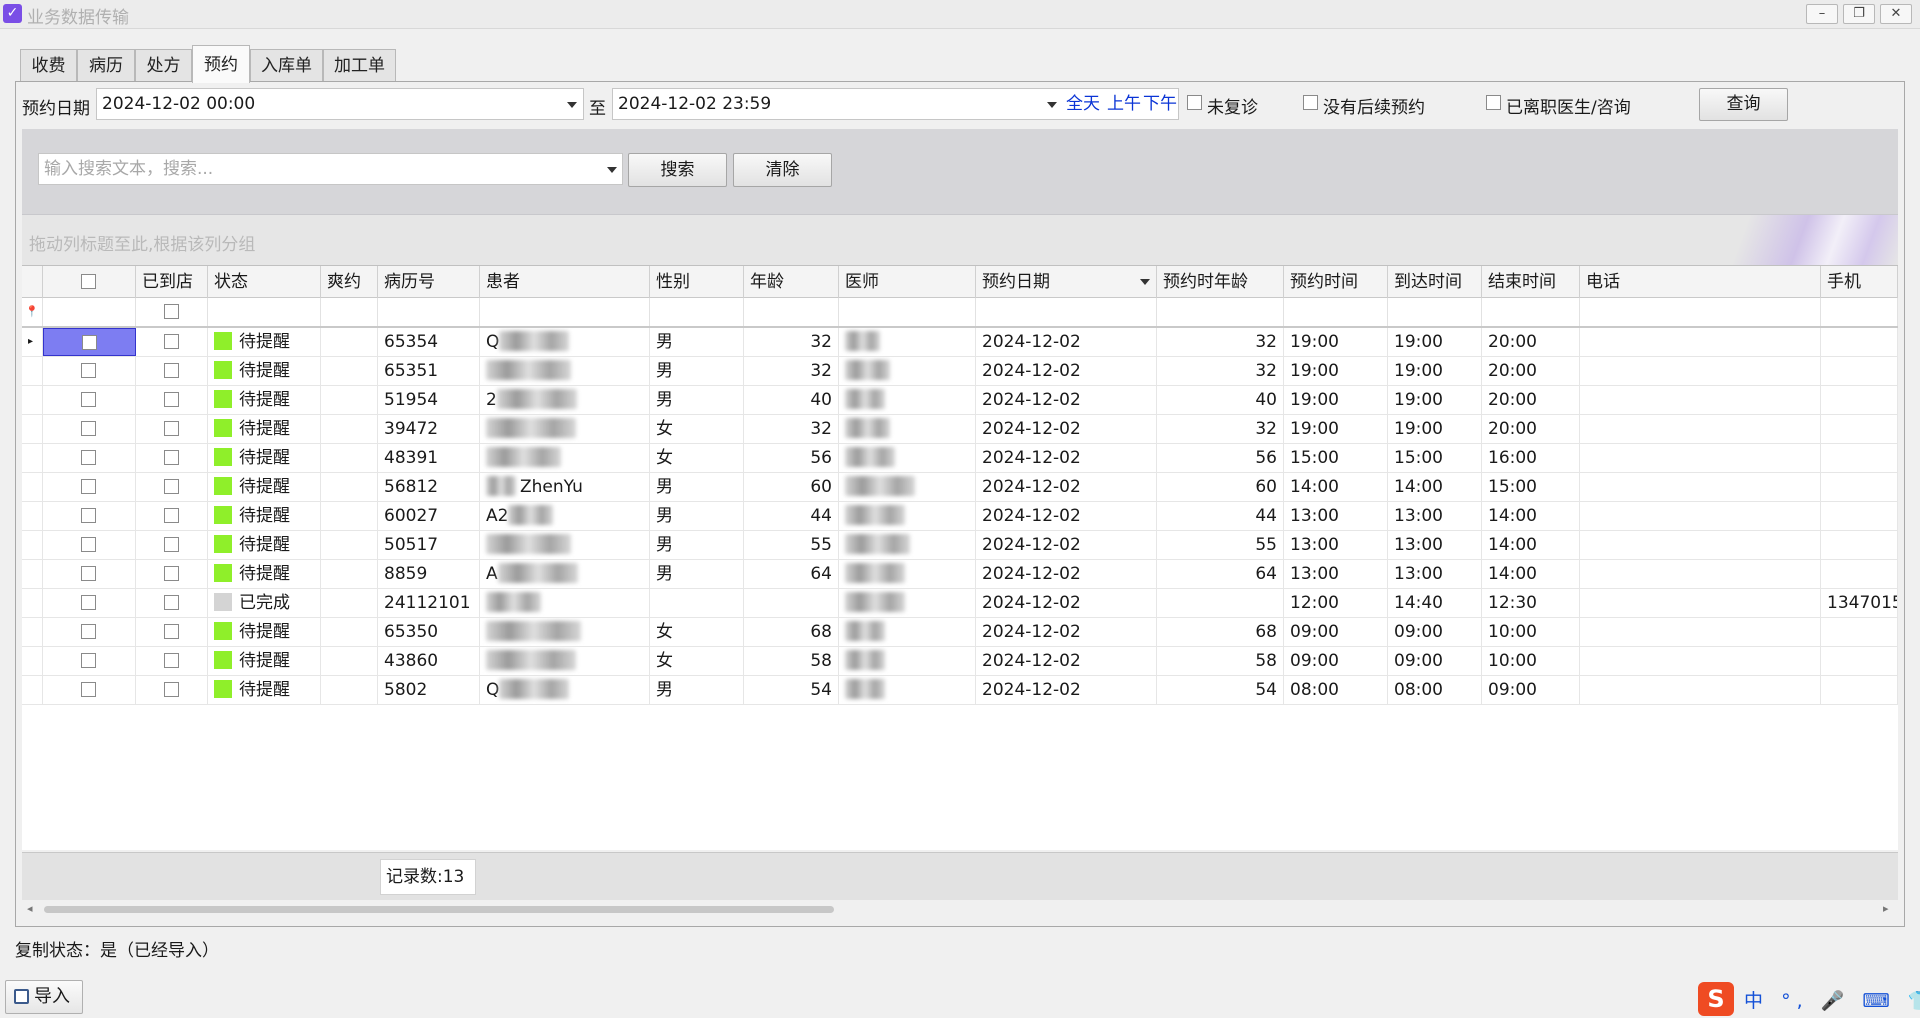  What do you see at coordinates (44, 997) in the screenshot?
I see `import-button: 导入` at bounding box center [44, 997].